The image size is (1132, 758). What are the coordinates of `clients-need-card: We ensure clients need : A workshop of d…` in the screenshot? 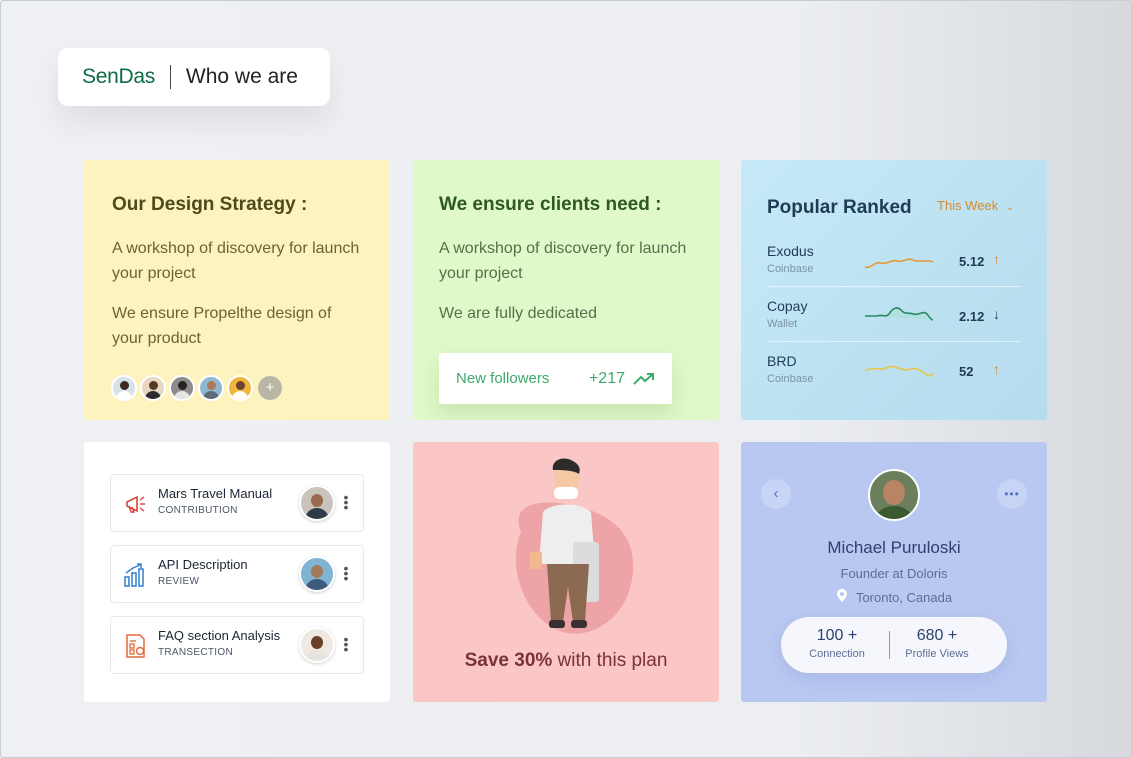 It's located at (566, 290).